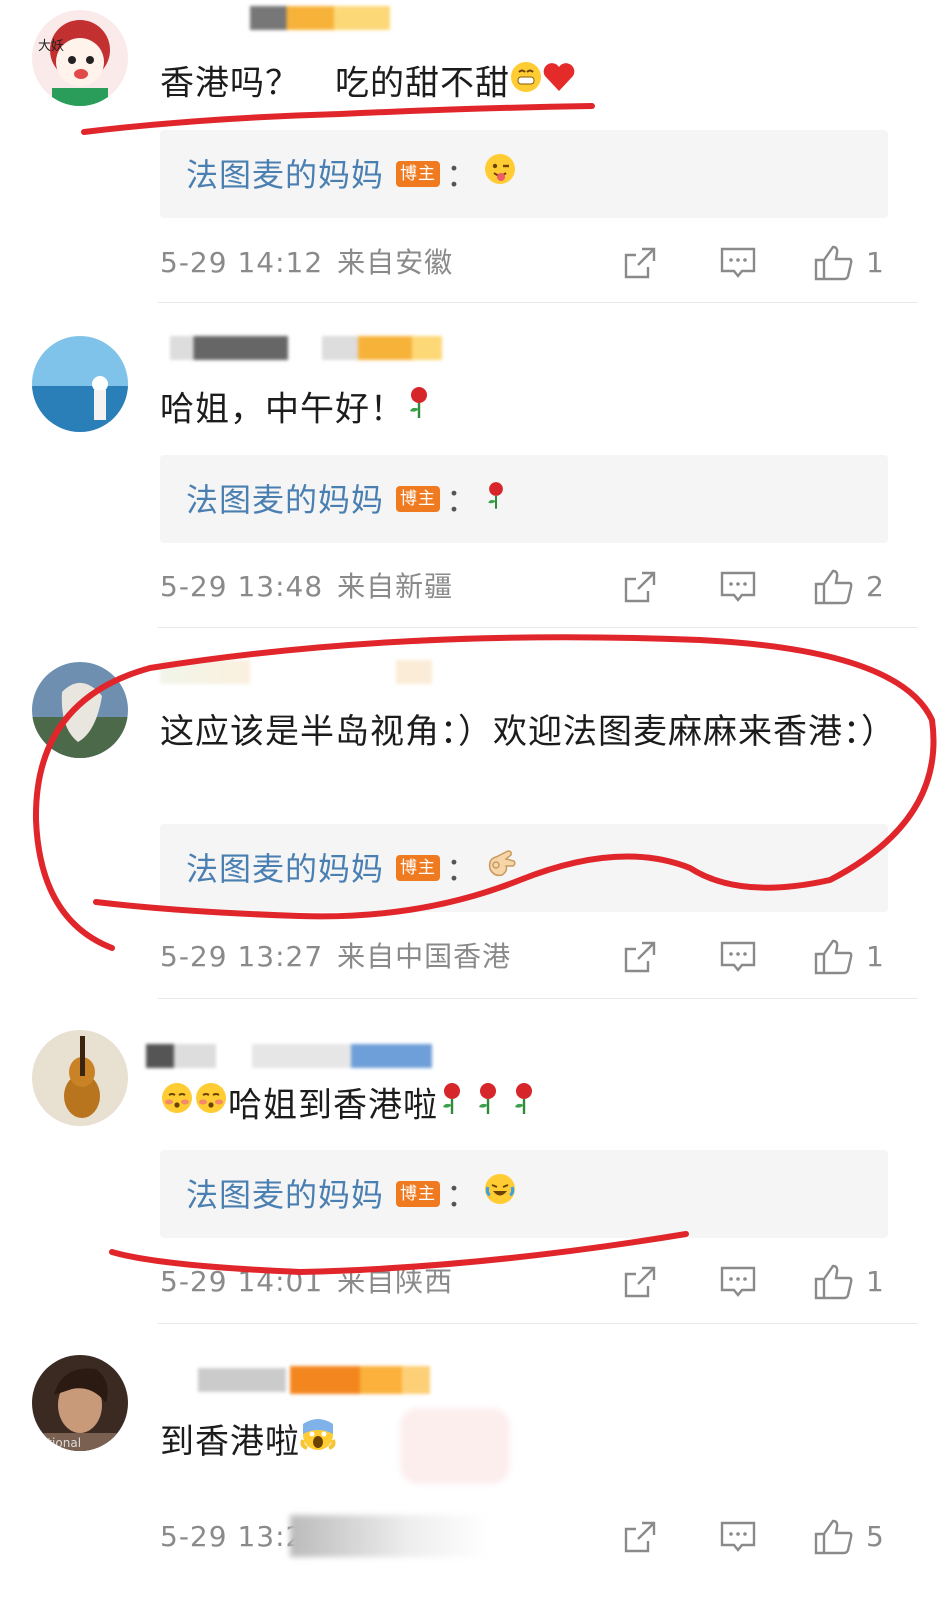 Image resolution: width=946 pixels, height=1614 pixels. I want to click on like-icon, so click(832, 1537).